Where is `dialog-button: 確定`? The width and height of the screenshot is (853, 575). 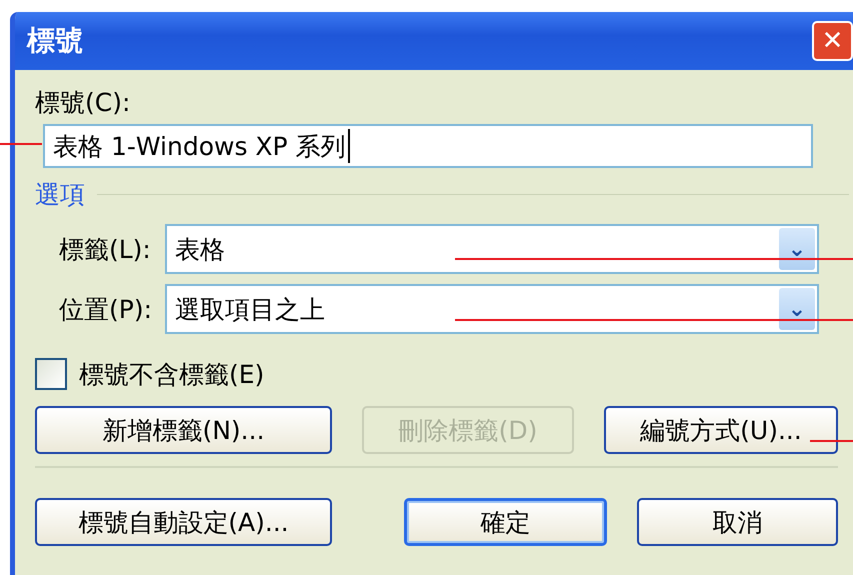
dialog-button: 確定 is located at coordinates (505, 522).